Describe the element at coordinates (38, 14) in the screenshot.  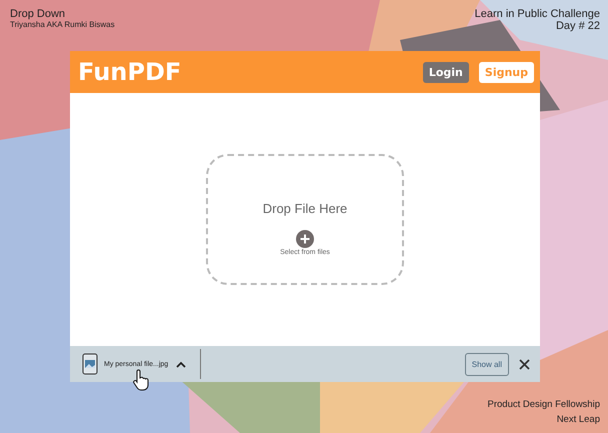
I see `caption-title: Drop Down` at that location.